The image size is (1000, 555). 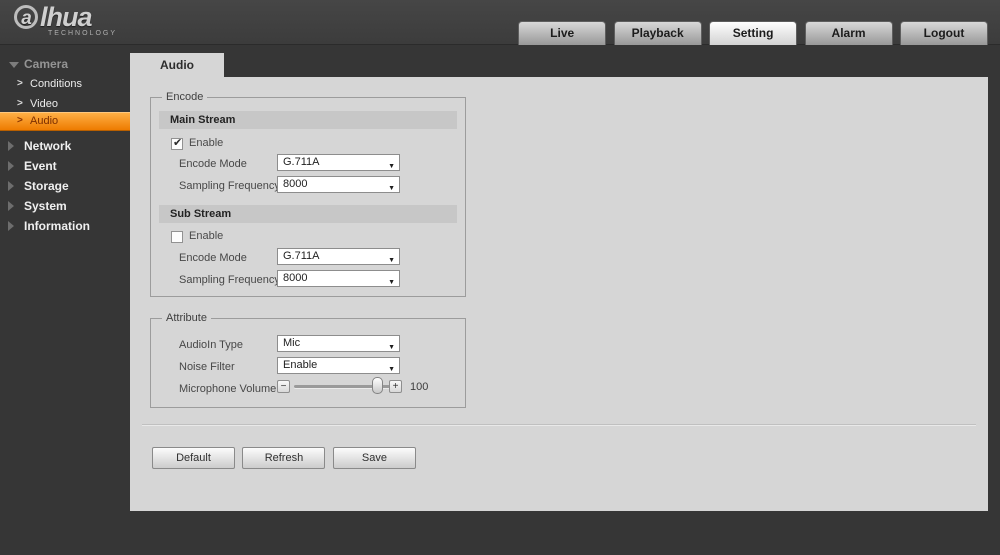 I want to click on checkmark-icon: ✔, so click(x=178, y=143).